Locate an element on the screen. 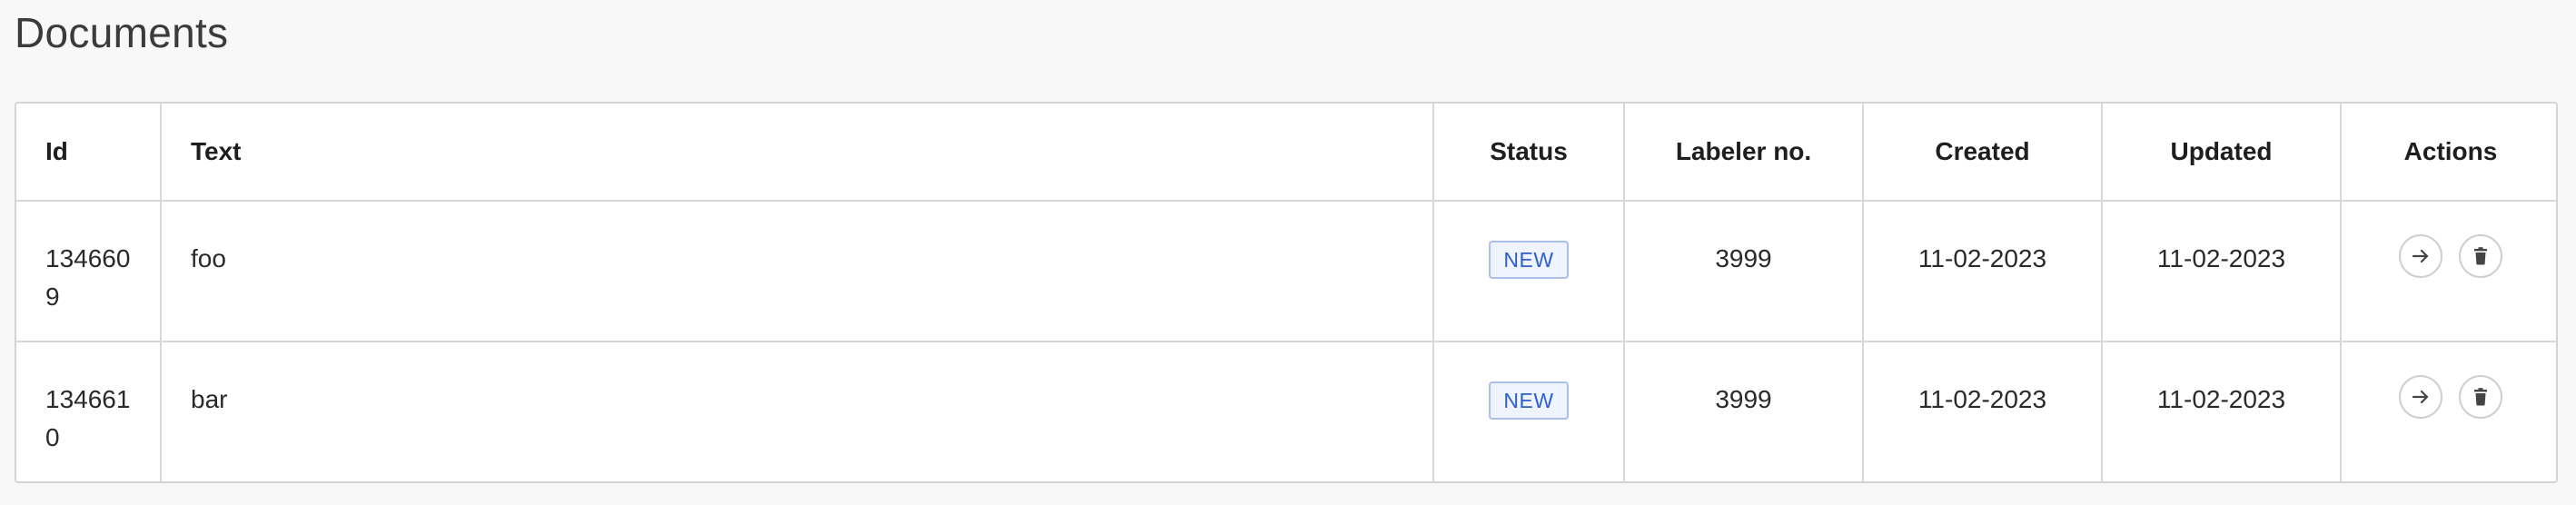 This screenshot has height=505, width=2576. cell-id: 1346609 is located at coordinates (89, 272).